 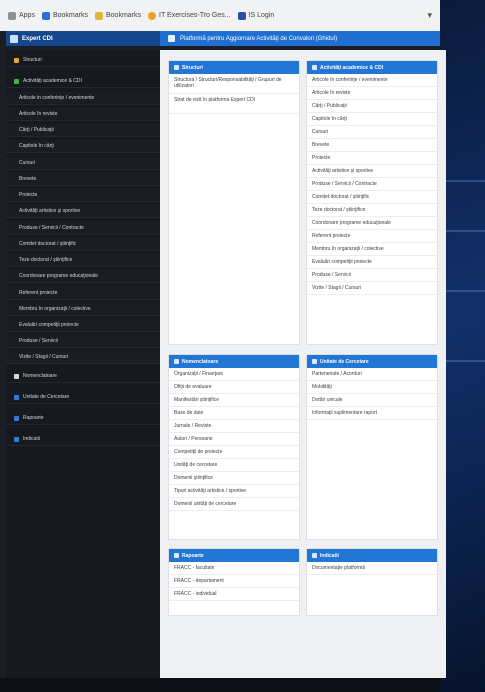 I want to click on sidebar-item: Activităţi academice & CDI, so click(x=83, y=81).